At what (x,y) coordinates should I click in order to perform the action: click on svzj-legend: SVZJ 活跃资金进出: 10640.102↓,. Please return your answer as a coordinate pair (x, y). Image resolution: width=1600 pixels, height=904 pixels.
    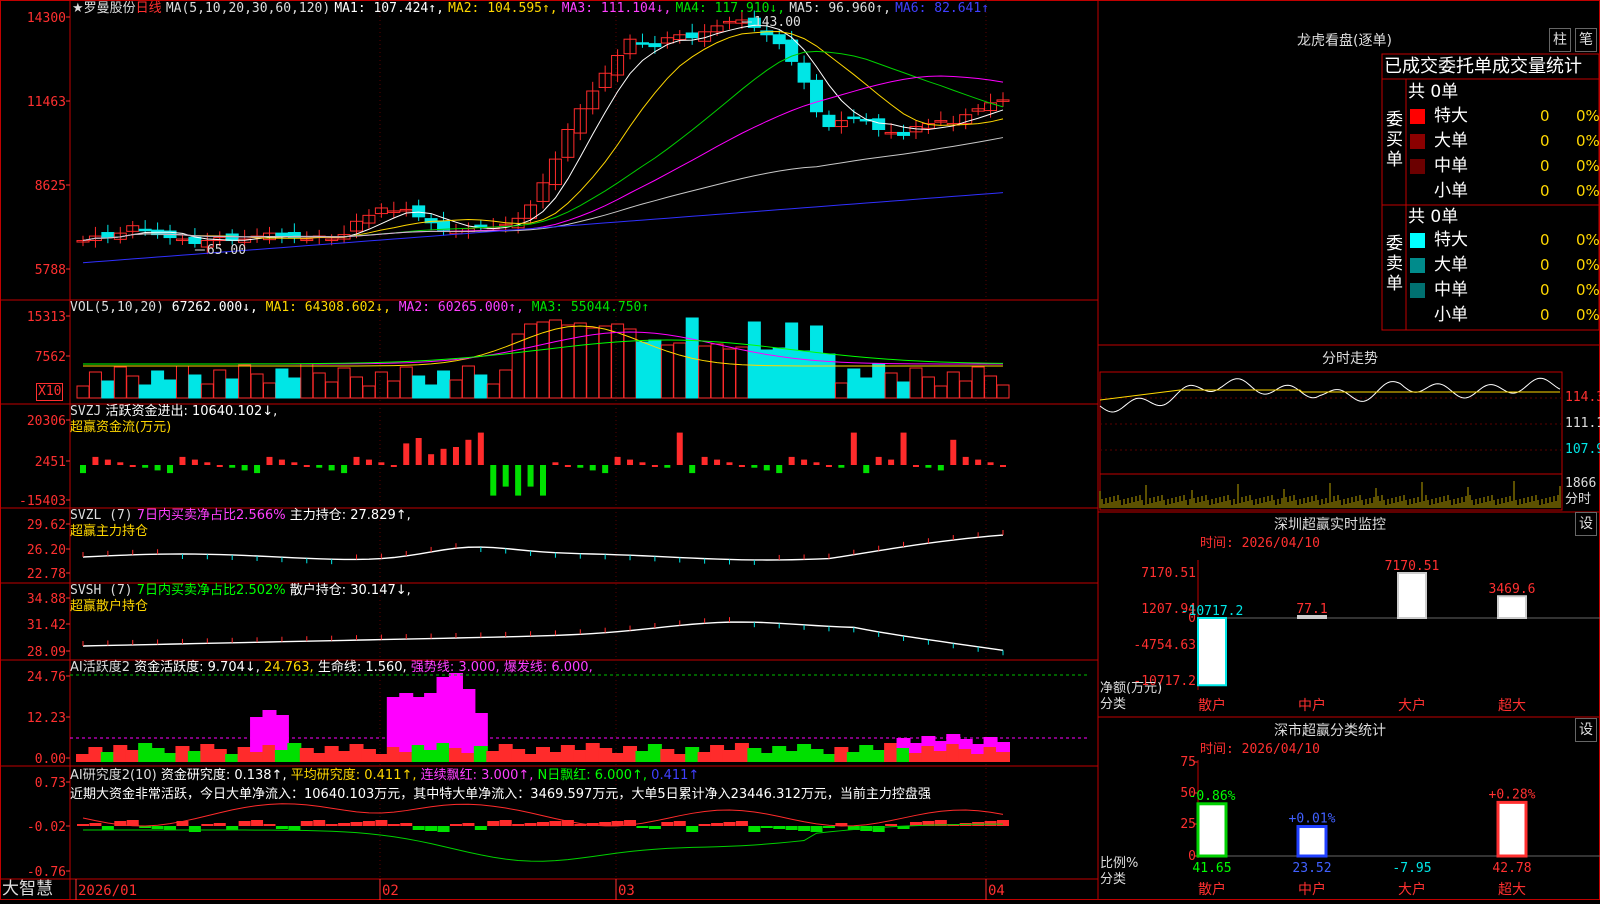
    Looking at the image, I should click on (173, 412).